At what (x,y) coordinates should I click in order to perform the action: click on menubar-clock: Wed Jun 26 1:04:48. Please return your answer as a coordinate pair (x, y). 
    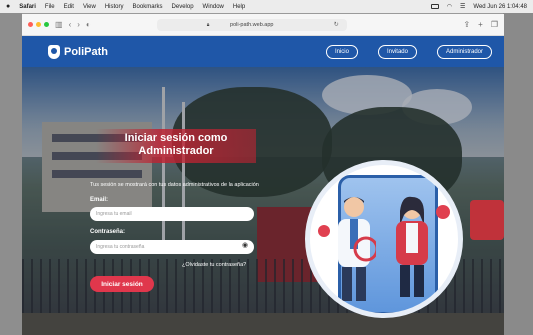
    Looking at the image, I should click on (500, 7).